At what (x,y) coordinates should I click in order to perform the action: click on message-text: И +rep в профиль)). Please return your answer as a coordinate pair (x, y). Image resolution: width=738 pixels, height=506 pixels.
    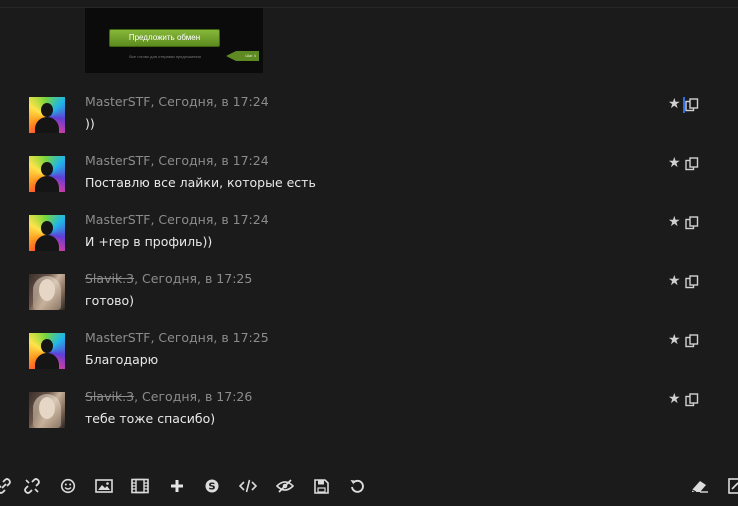
    Looking at the image, I should click on (149, 241).